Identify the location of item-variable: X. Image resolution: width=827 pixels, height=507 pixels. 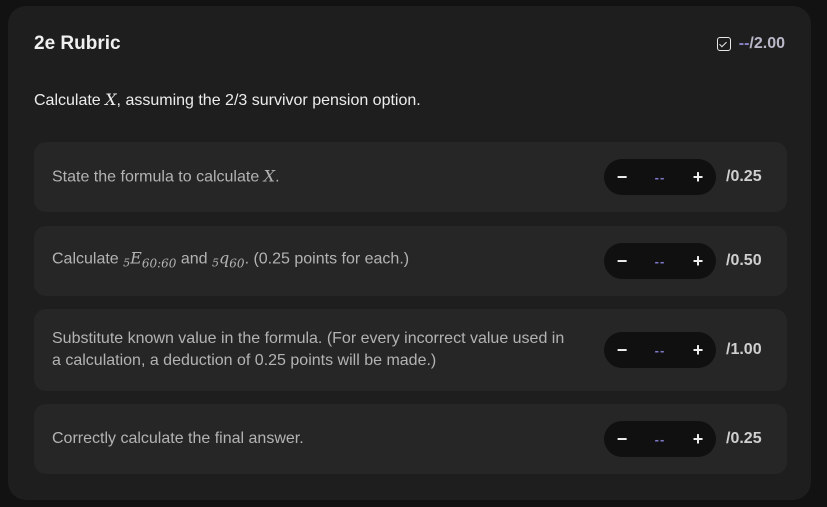
(269, 176).